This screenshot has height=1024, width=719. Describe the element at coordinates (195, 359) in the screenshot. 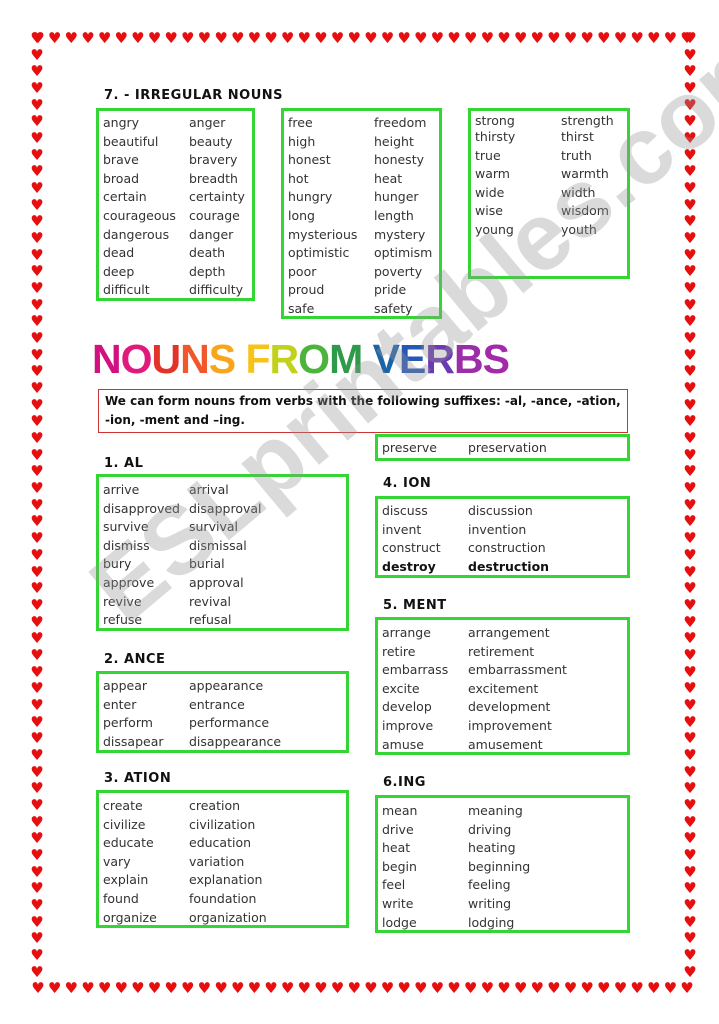

I see `title-letter: N` at that location.